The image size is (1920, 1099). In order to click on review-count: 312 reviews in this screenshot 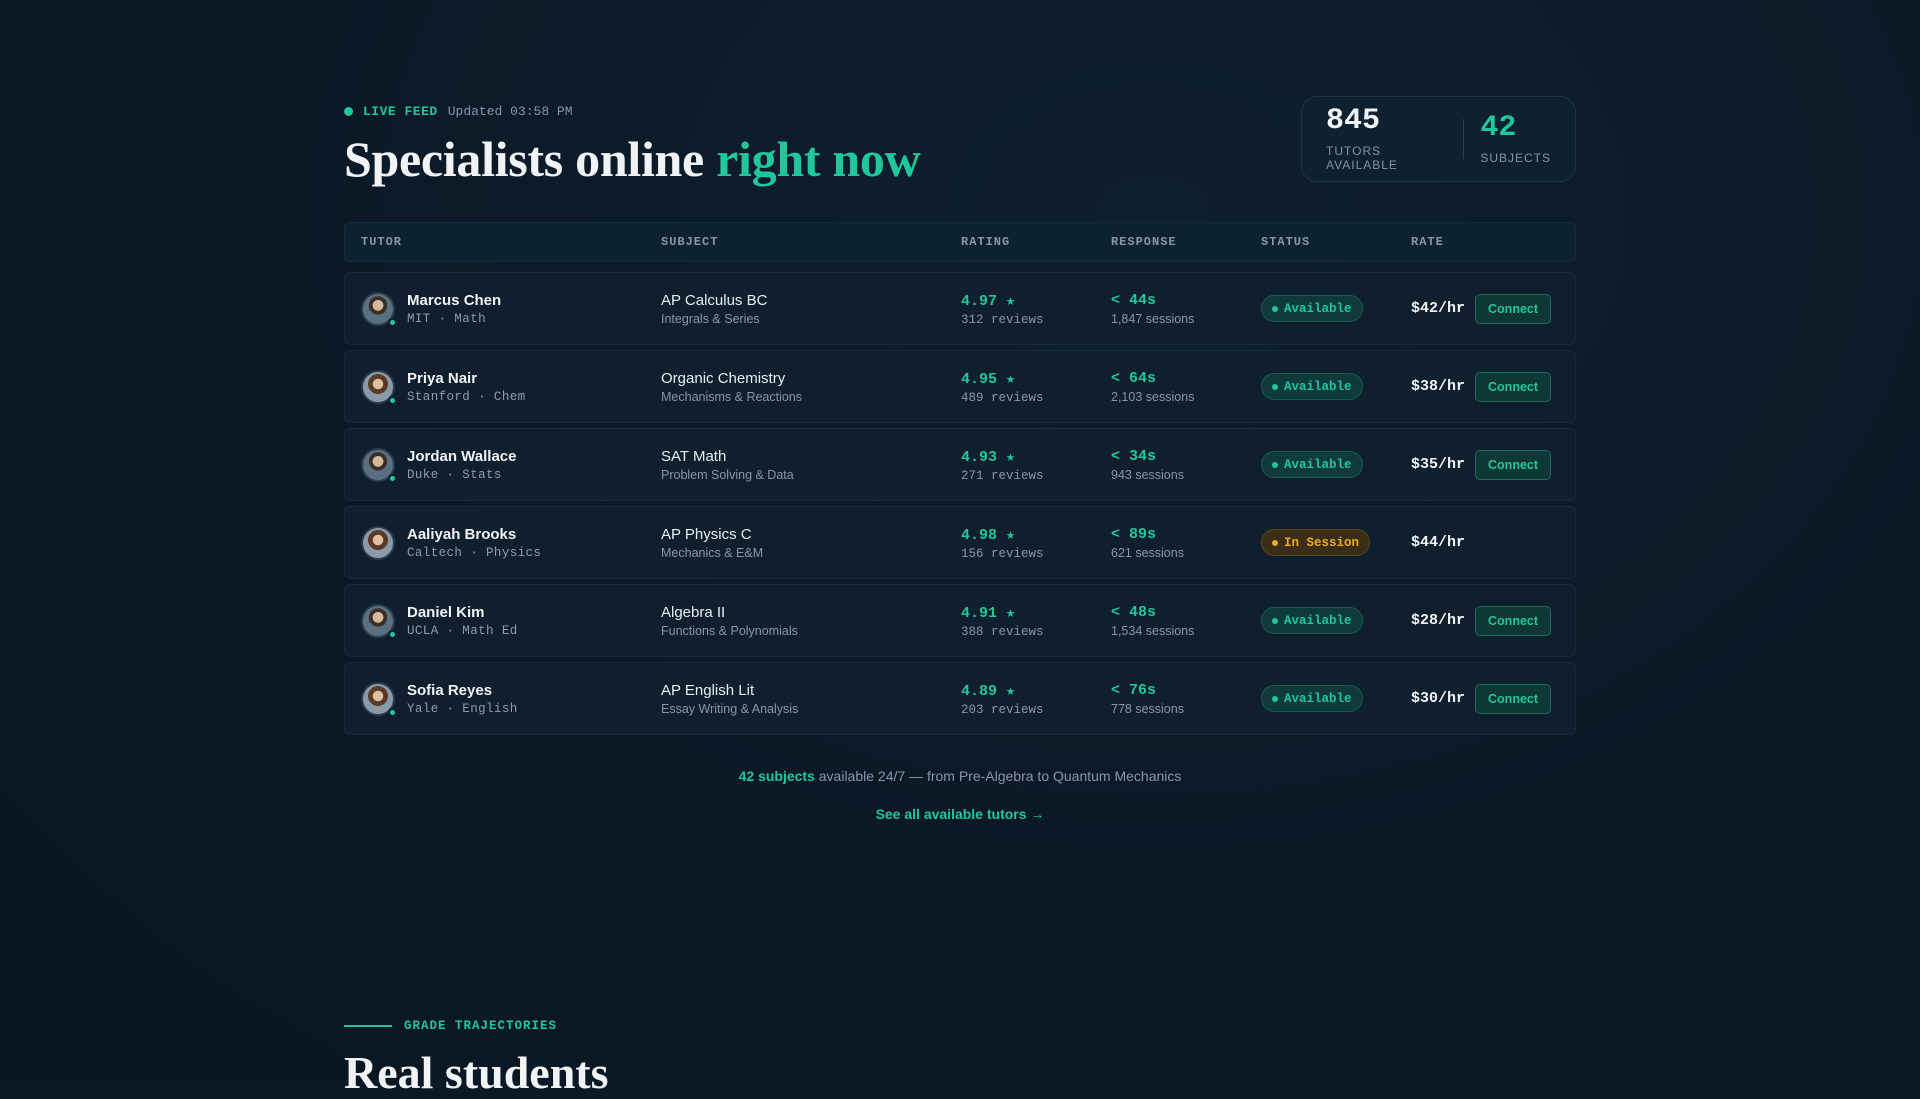, I will do `click(1002, 319)`.